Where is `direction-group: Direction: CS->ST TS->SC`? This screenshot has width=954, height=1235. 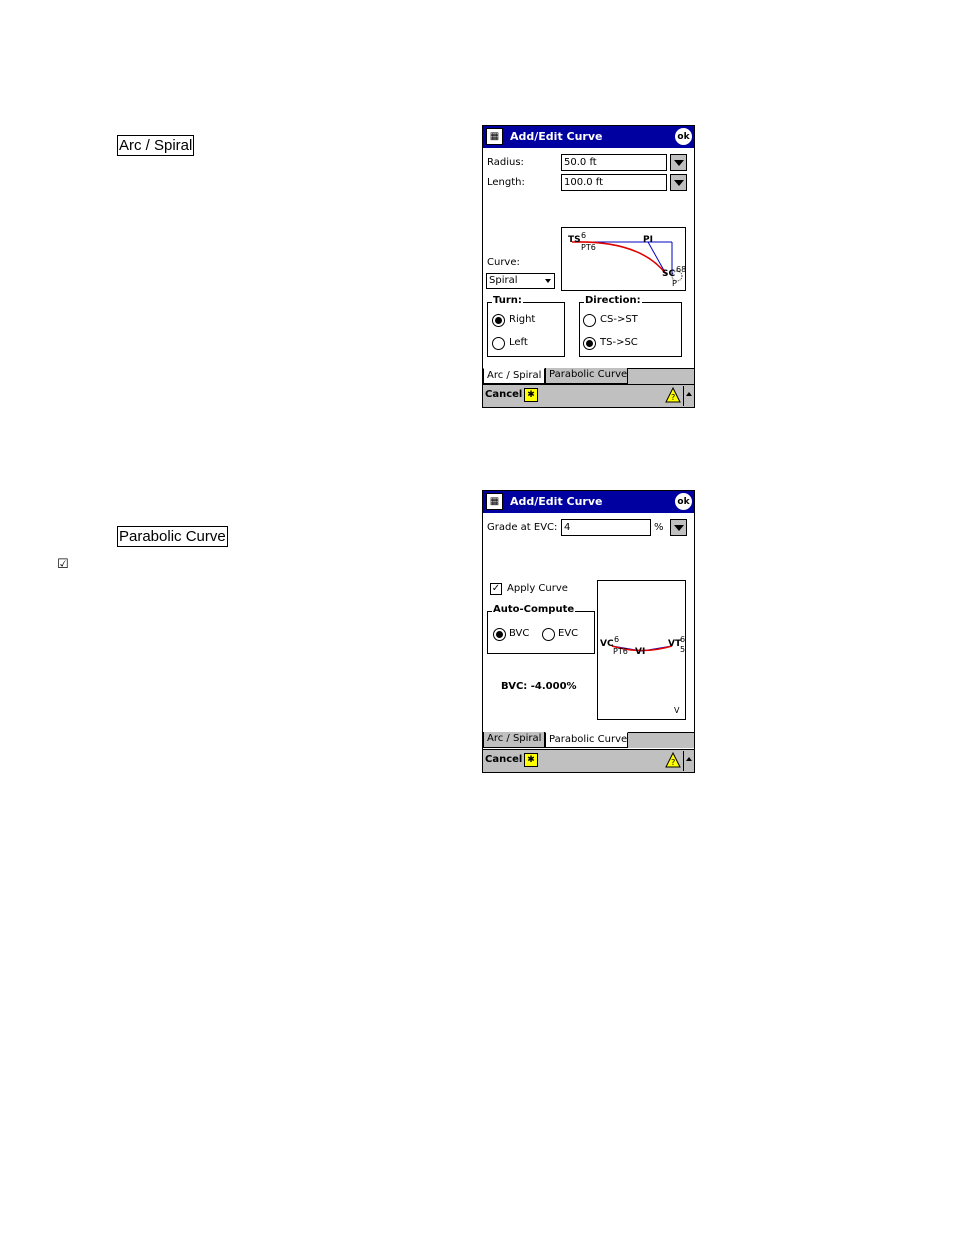
direction-group: Direction: CS->ST TS->SC is located at coordinates (630, 326).